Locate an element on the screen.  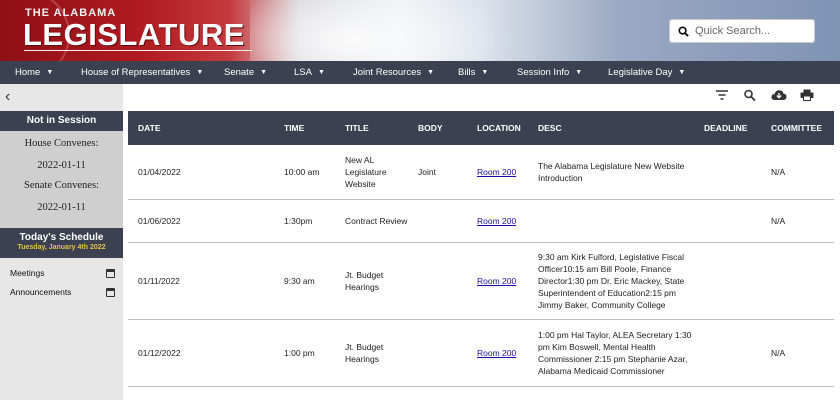
col-header-date: DATE is located at coordinates (201, 128).